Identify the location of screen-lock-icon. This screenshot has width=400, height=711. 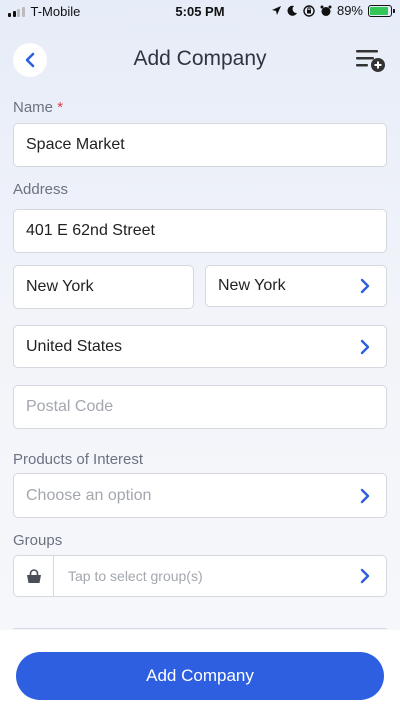
(309, 10).